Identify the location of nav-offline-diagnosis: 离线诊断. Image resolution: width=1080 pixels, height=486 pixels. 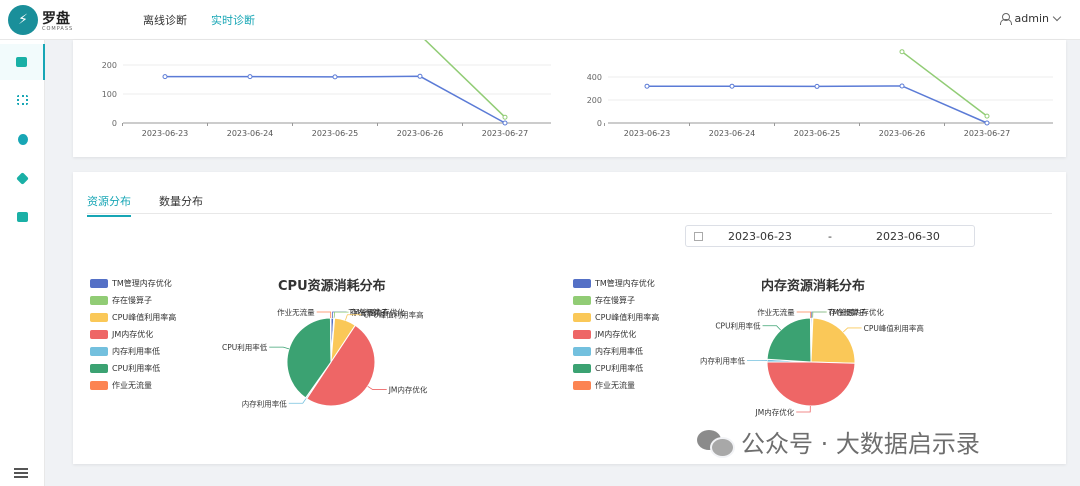
(165, 20).